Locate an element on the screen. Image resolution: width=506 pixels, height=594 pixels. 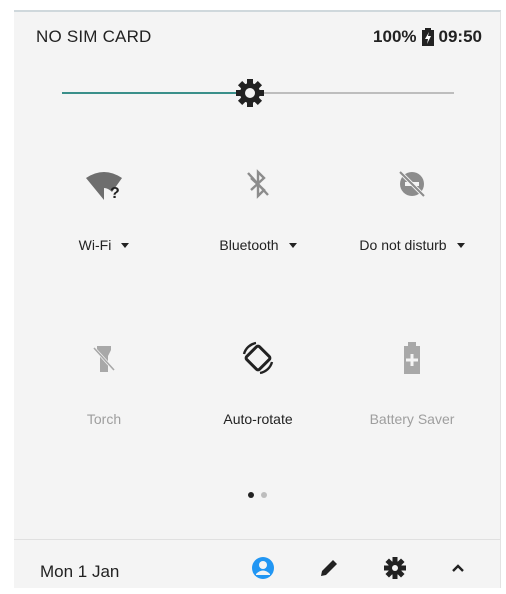
tile-do-not-disturb: Do not disturb is located at coordinates (412, 208).